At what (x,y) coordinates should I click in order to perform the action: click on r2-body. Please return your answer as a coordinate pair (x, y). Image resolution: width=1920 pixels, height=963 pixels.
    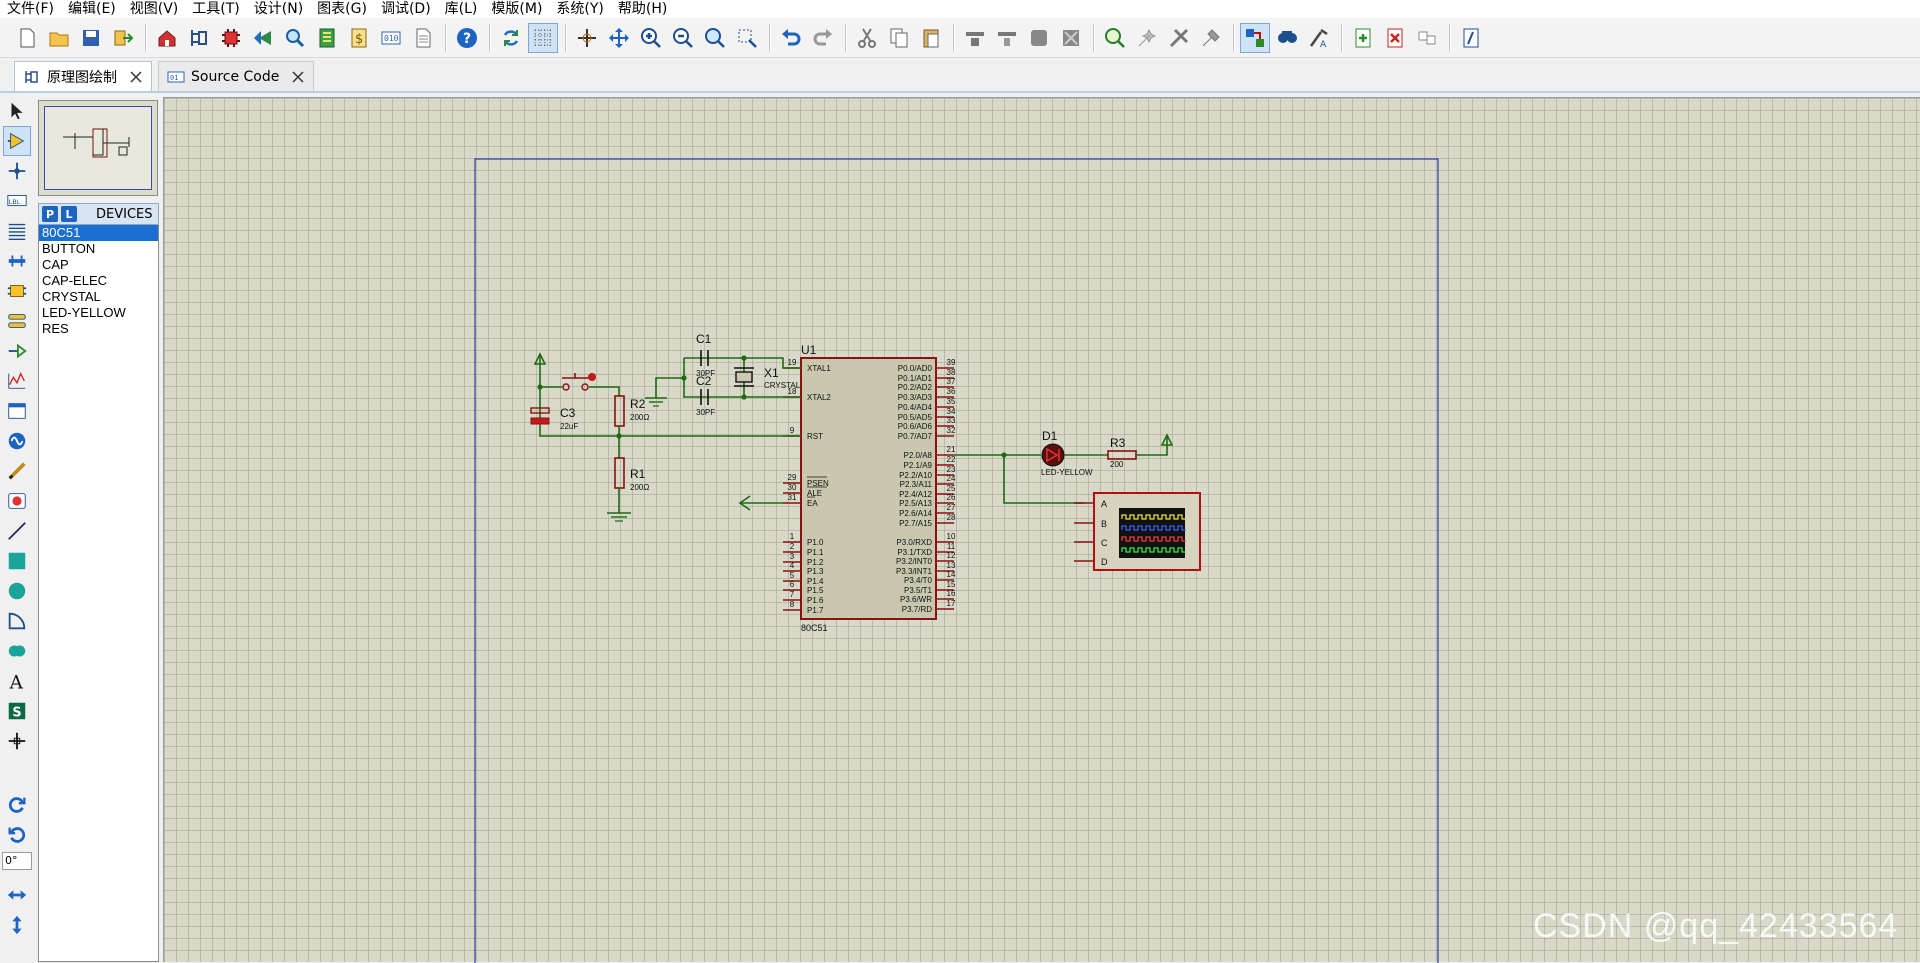
    Looking at the image, I should click on (619, 411).